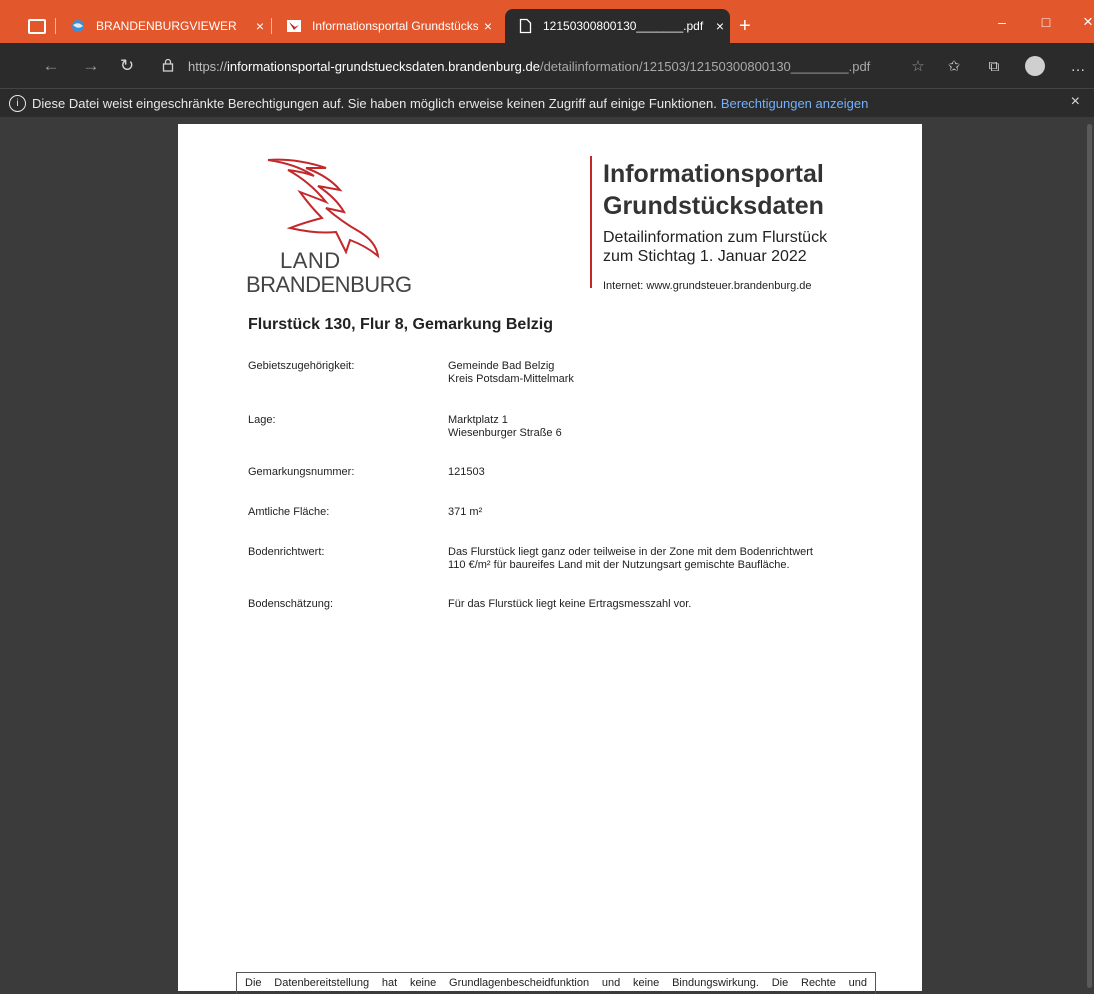 The height and width of the screenshot is (994, 1094). I want to click on header-internet: Internet: www.grundsteuer.brandenburg.de, so click(707, 286).